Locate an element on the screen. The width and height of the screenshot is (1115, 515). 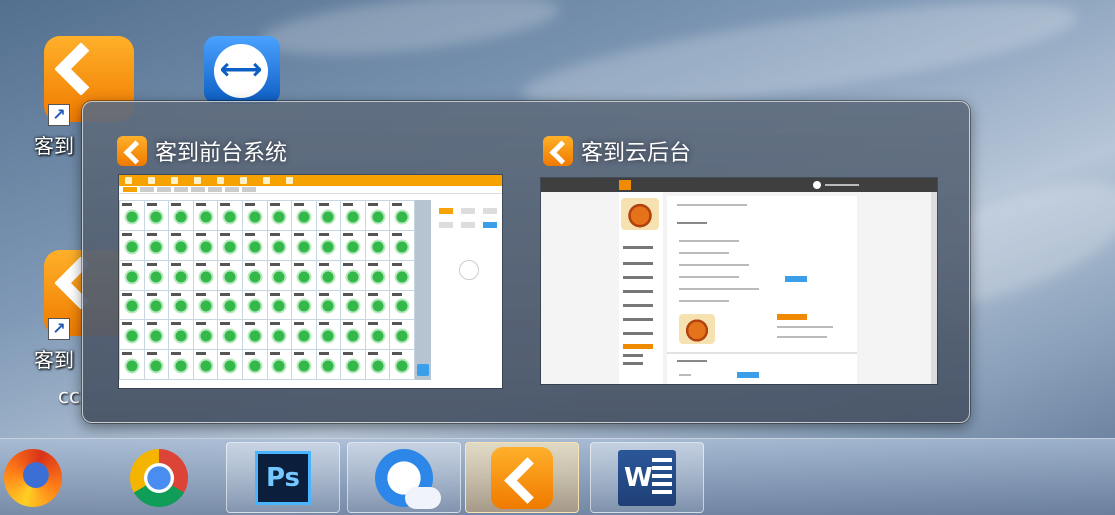
word-icon: W is located at coordinates (647, 477).